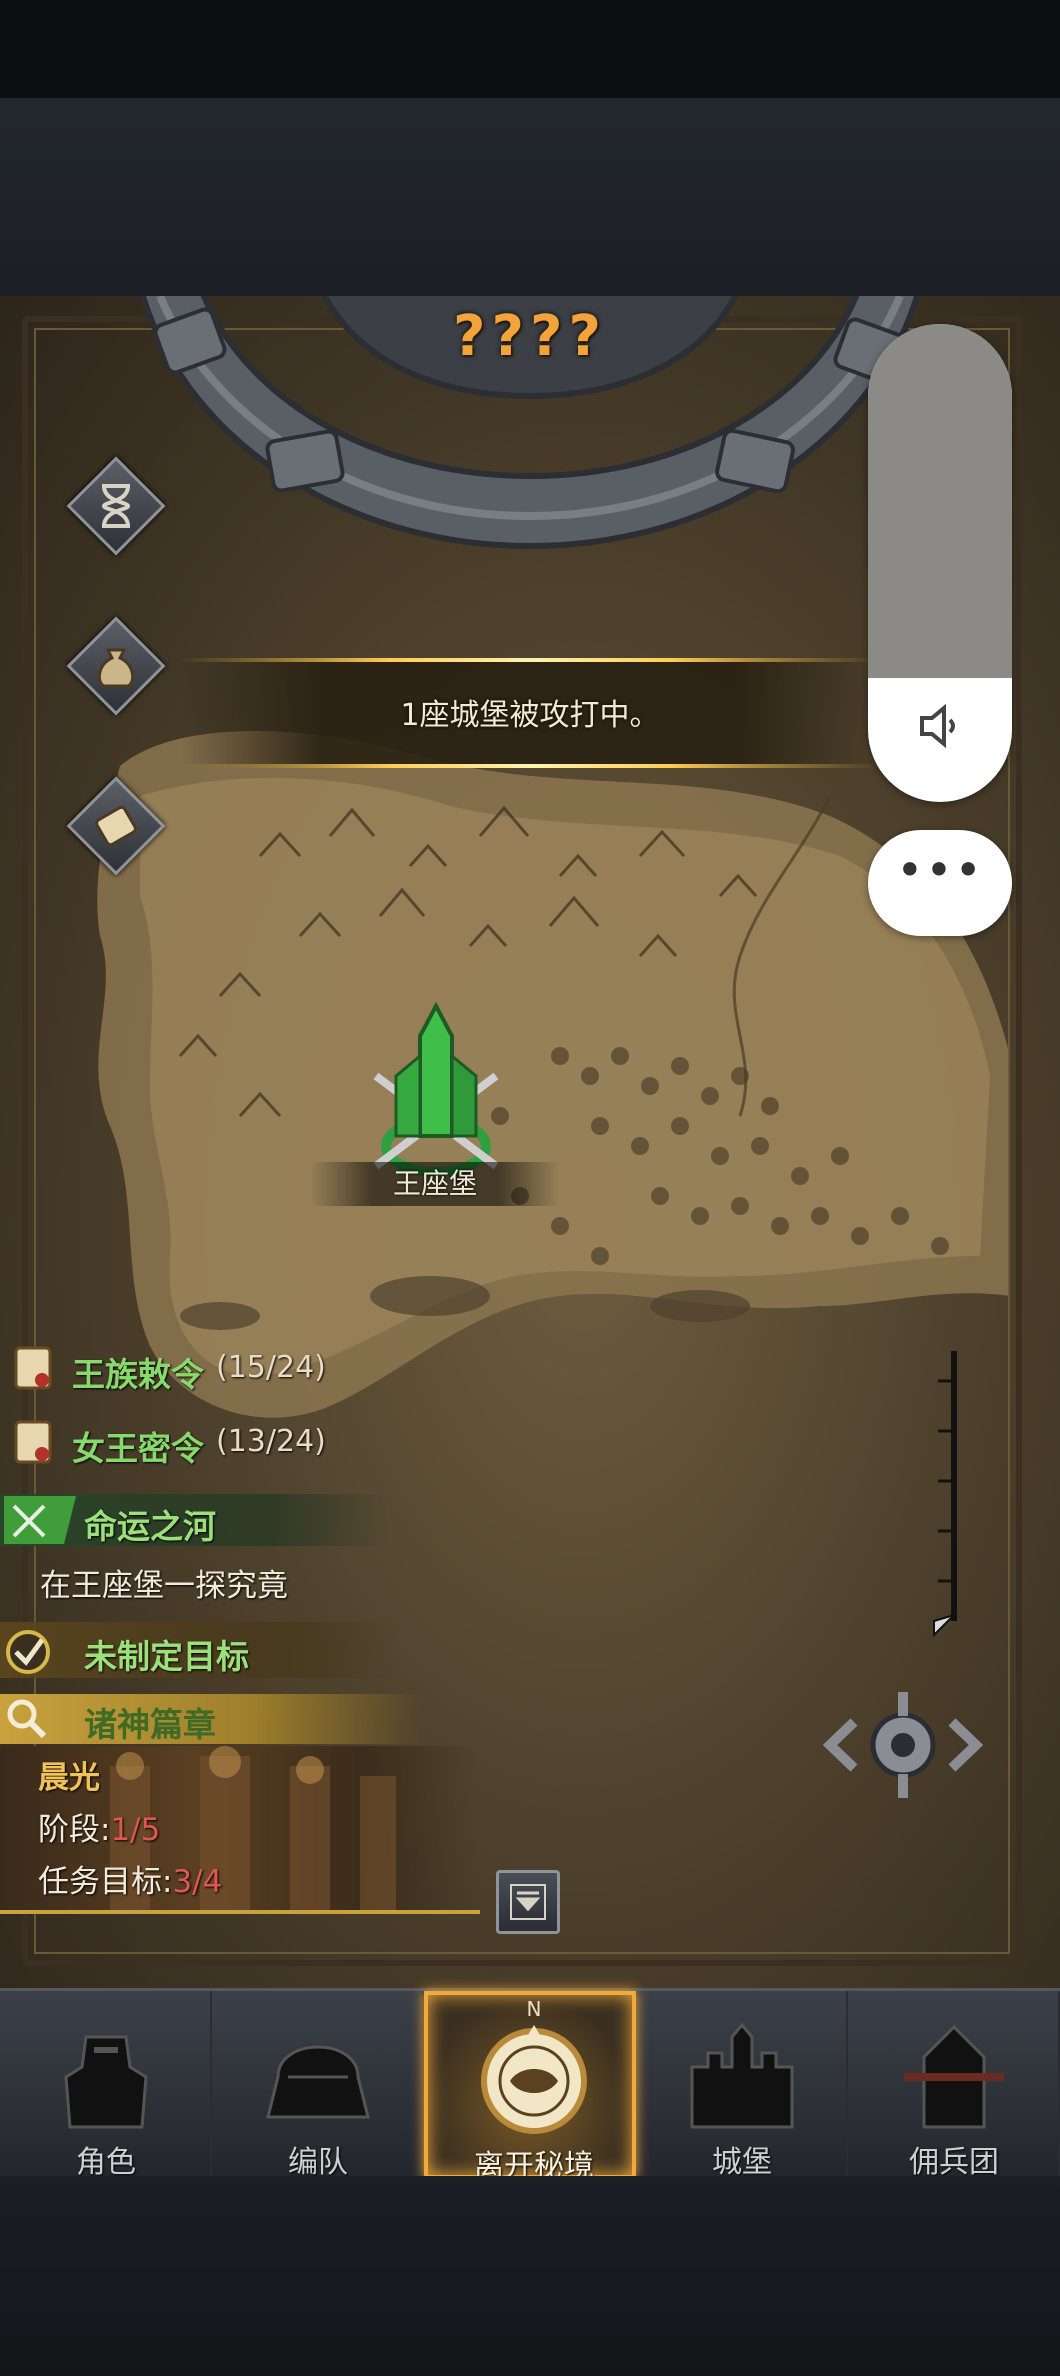 Image resolution: width=1060 pixels, height=2376 pixels. I want to click on volume-slider, so click(940, 563).